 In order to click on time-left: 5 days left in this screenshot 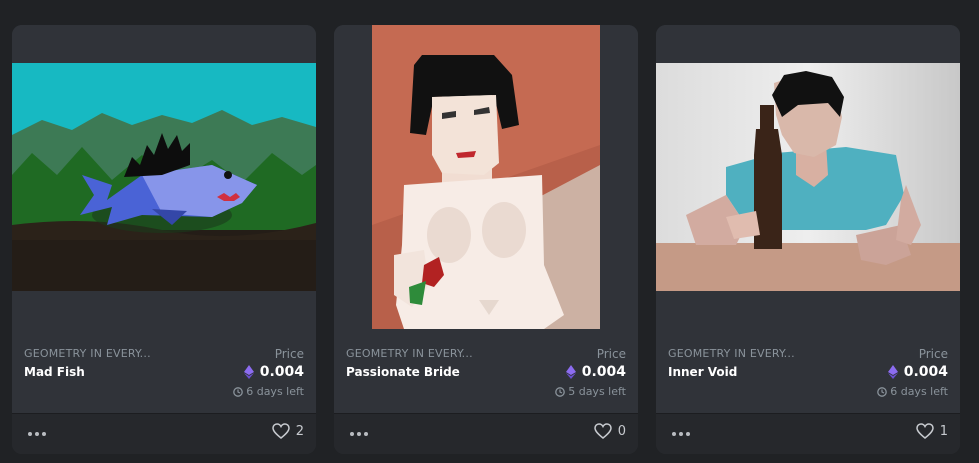, I will do `click(590, 391)`.